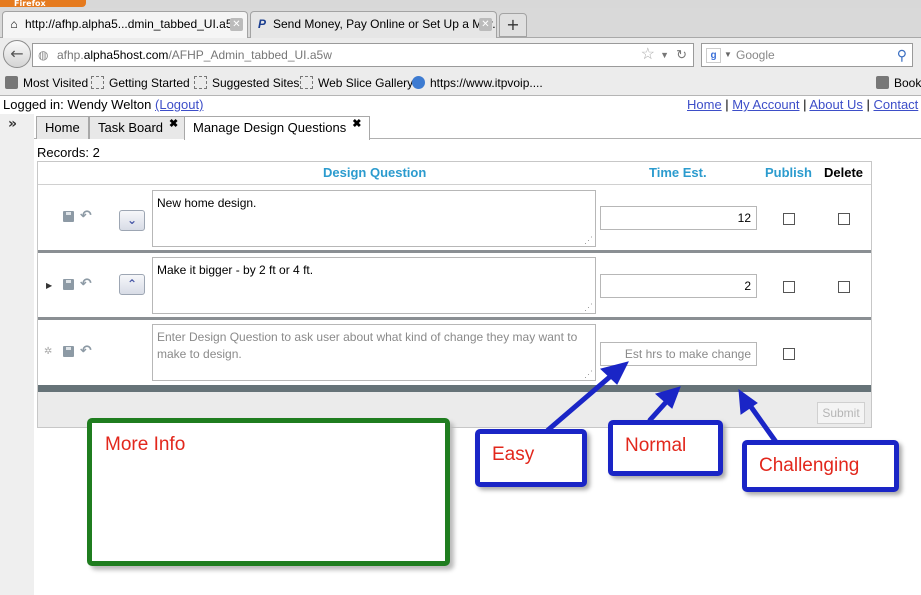 The width and height of the screenshot is (921, 595). I want to click on bookmarks-icon, so click(882, 82).